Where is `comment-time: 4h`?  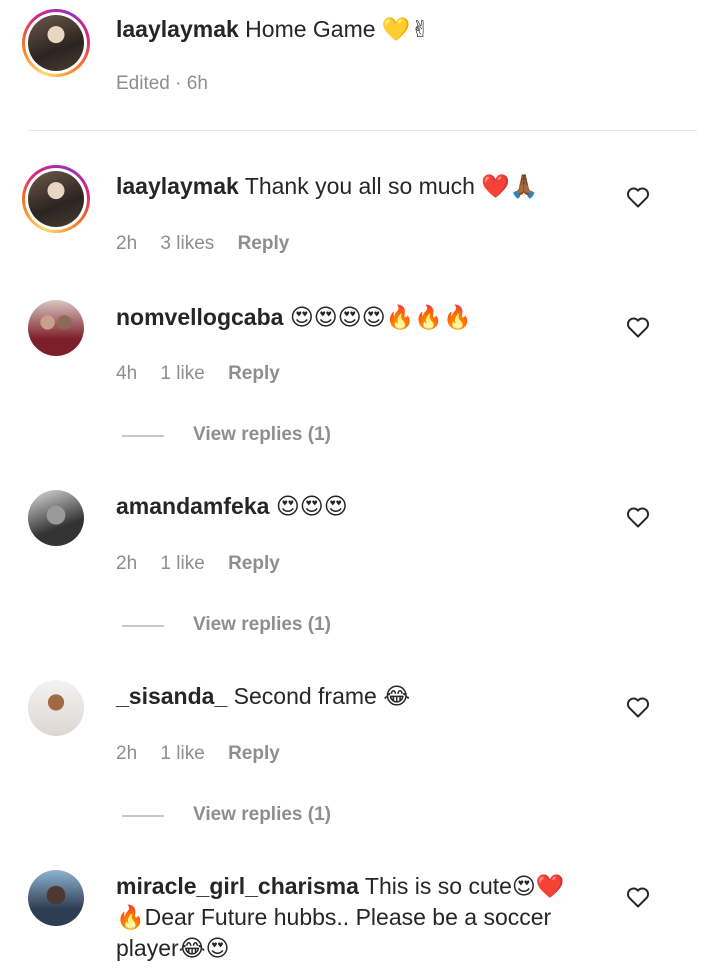
comment-time: 4h is located at coordinates (127, 373).